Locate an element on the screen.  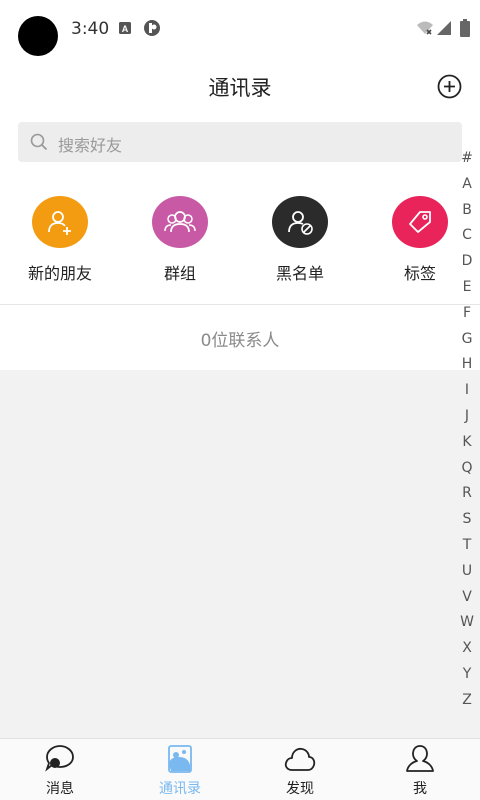
add-button is located at coordinates (449, 86).